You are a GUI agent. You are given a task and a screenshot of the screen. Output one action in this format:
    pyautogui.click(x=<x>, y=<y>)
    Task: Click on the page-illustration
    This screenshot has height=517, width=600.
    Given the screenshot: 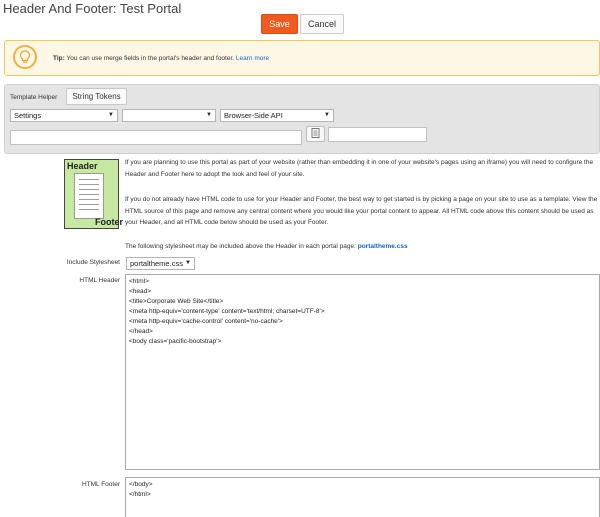 What is the action you would take?
    pyautogui.click(x=89, y=196)
    